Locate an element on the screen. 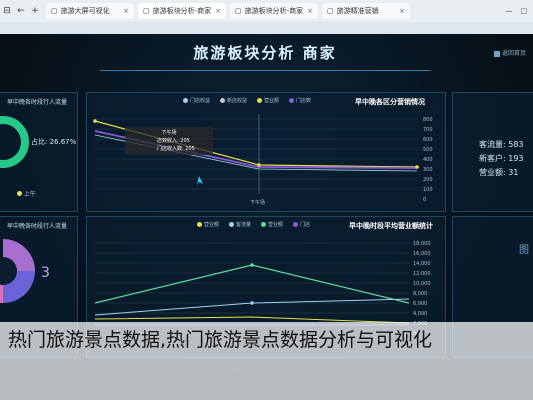 The image size is (533, 400). tick-label: 10,000 is located at coordinates (422, 284).